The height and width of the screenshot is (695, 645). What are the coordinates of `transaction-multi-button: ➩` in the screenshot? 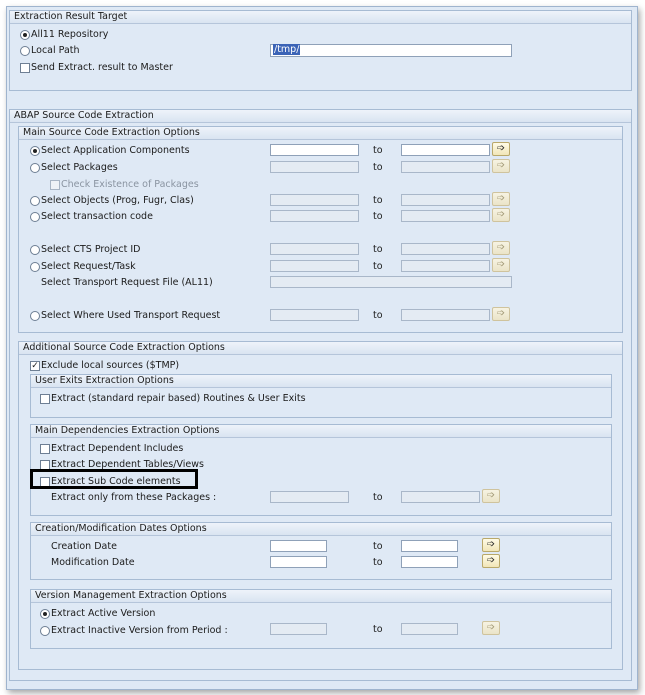 It's located at (501, 215).